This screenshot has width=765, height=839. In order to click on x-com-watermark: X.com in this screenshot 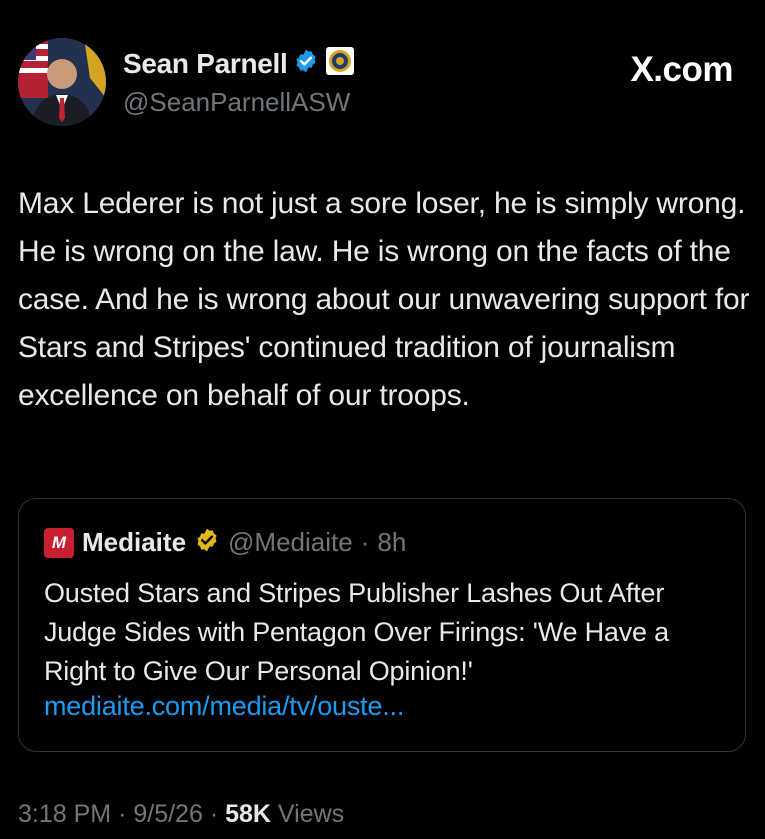, I will do `click(681, 69)`.